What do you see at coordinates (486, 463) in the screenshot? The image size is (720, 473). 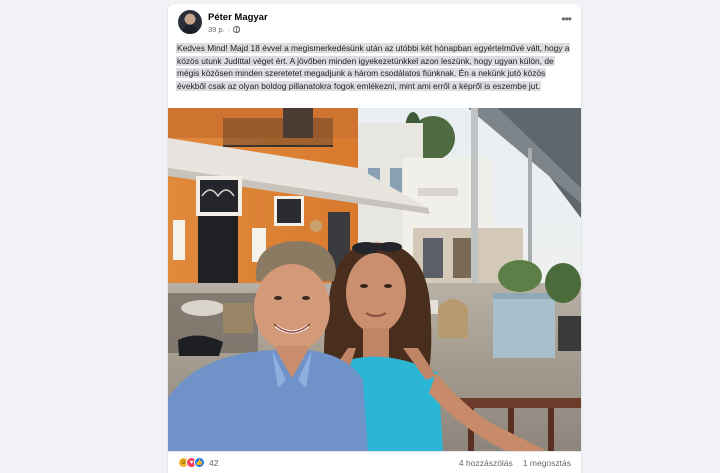 I see `comments-count: 4 hozzászólás` at bounding box center [486, 463].